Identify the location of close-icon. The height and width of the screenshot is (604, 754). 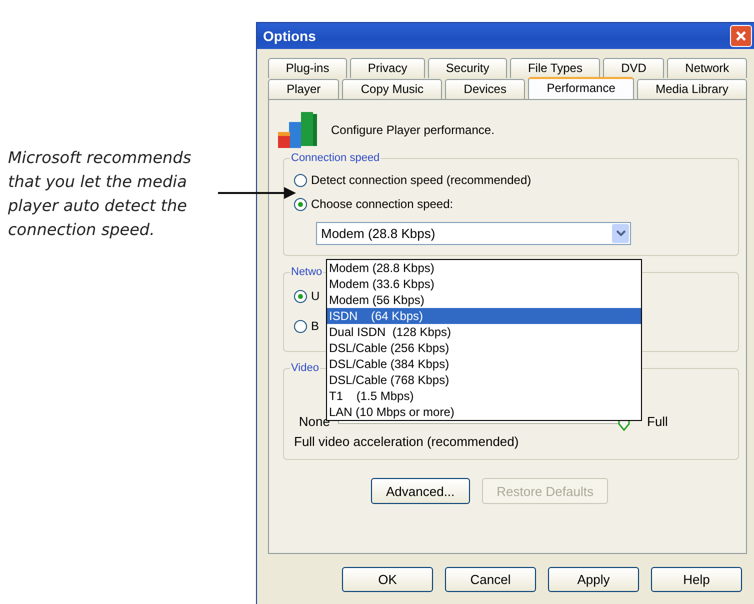
(741, 36).